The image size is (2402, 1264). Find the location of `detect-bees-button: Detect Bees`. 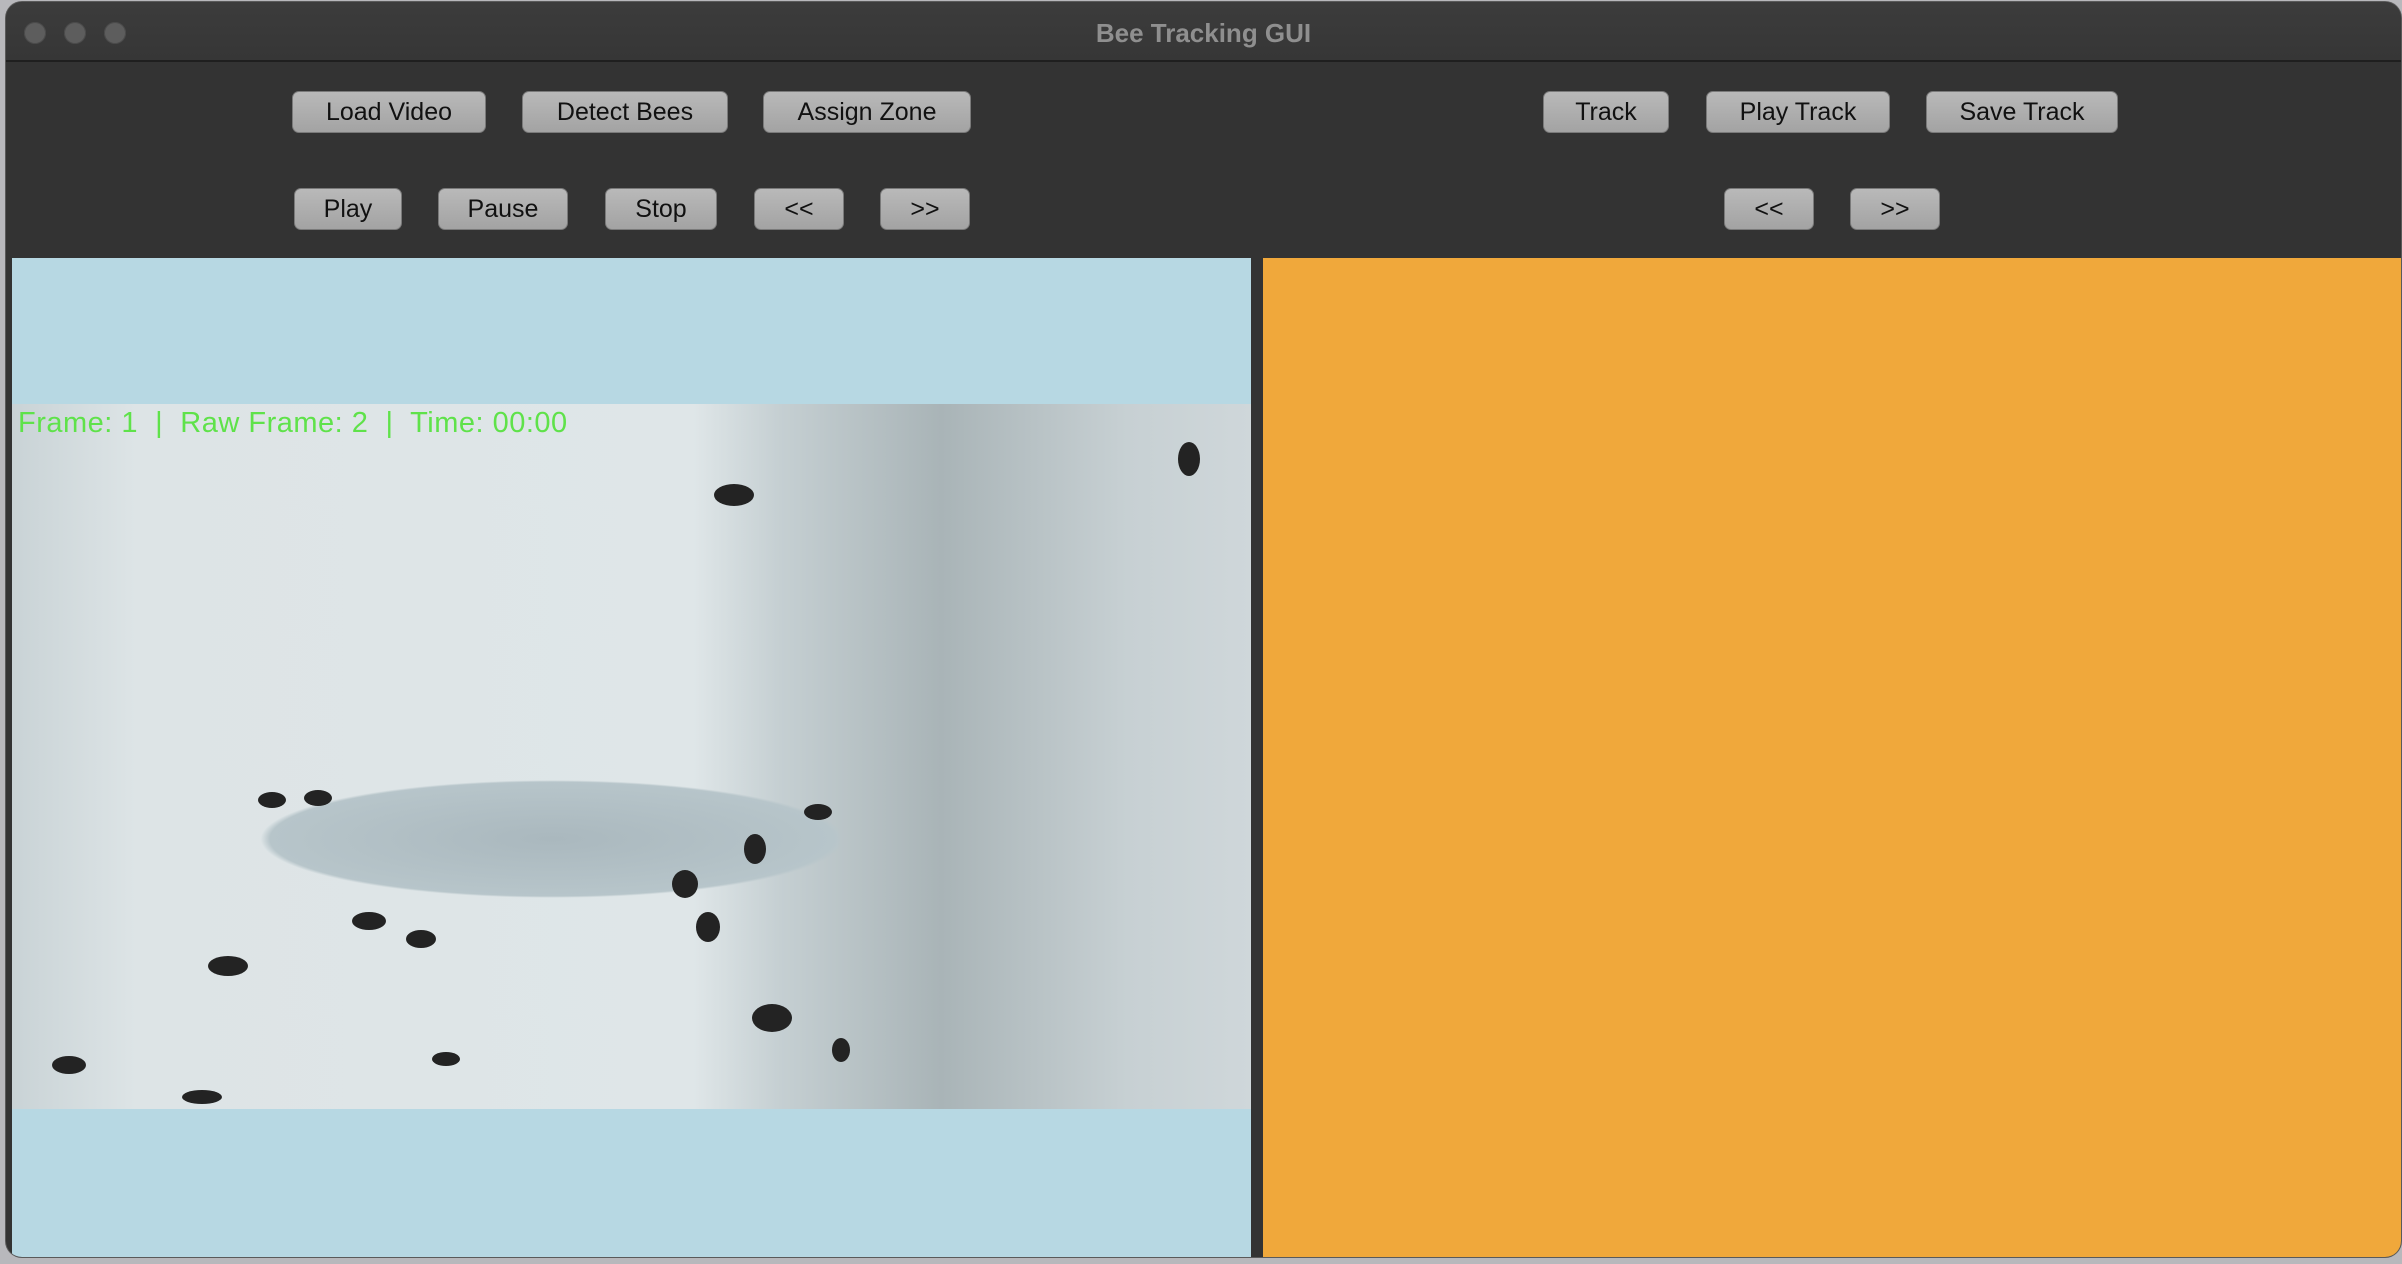

detect-bees-button: Detect Bees is located at coordinates (625, 112).